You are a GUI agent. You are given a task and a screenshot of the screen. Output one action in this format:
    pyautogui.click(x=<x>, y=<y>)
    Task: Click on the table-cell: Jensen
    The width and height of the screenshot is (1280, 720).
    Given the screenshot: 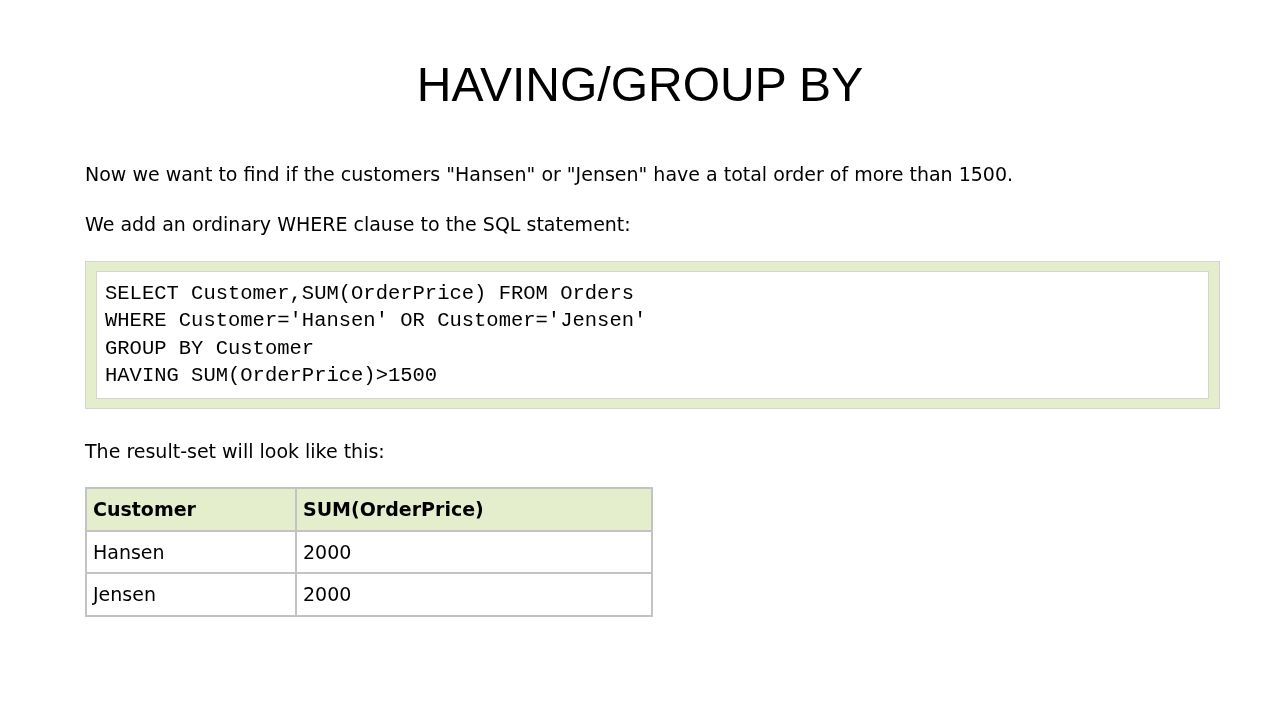 What is the action you would take?
    pyautogui.click(x=191, y=594)
    